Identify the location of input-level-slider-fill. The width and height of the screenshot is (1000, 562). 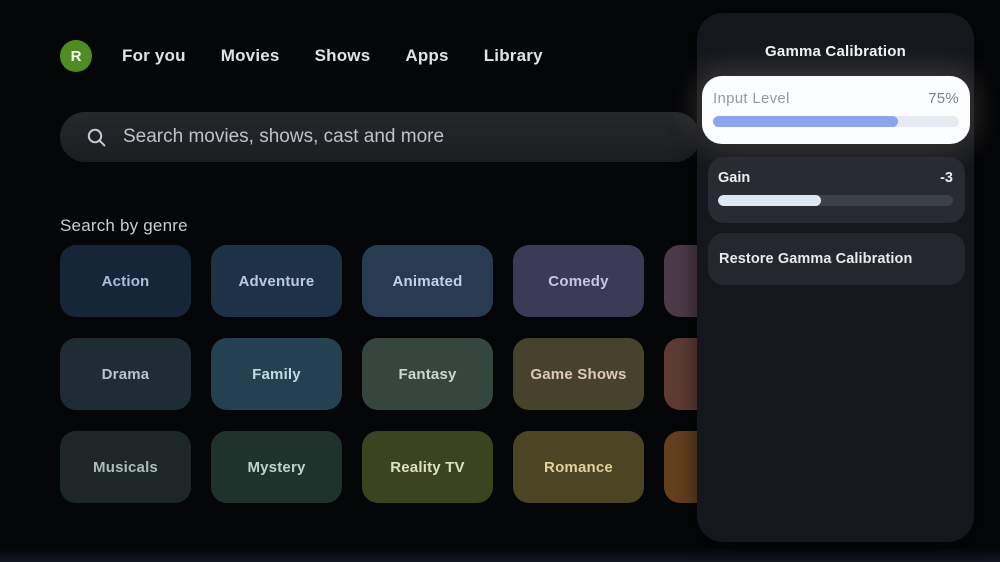
(805, 121).